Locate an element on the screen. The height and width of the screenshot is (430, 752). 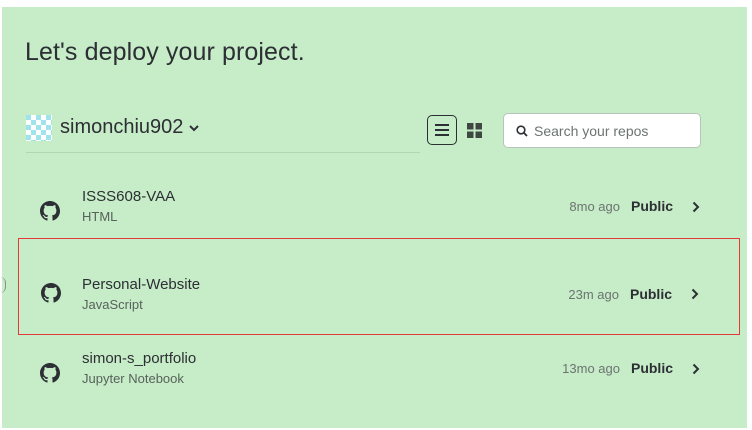
grid-view-icon is located at coordinates (474, 130).